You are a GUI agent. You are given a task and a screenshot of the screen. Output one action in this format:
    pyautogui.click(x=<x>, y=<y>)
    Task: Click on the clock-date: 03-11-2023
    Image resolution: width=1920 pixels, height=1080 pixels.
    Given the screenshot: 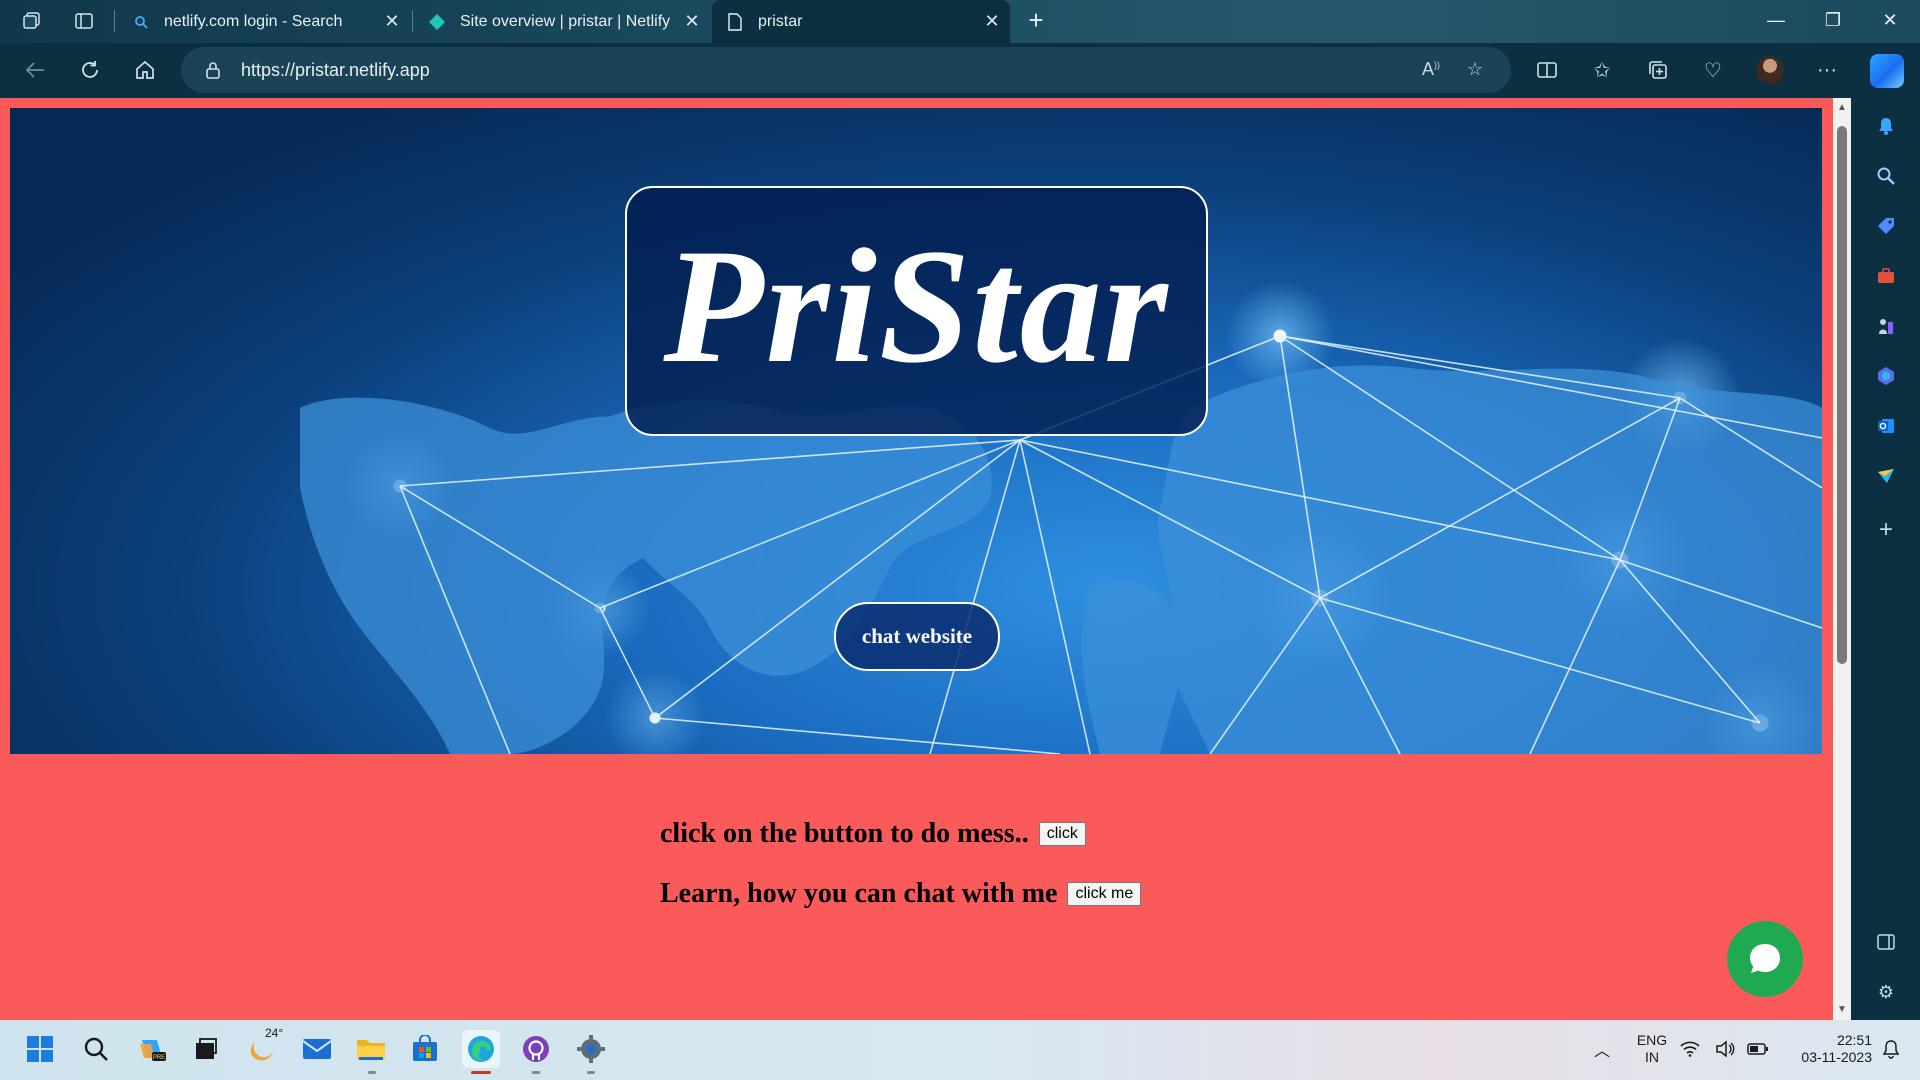 What is the action you would take?
    pyautogui.click(x=1836, y=1057)
    